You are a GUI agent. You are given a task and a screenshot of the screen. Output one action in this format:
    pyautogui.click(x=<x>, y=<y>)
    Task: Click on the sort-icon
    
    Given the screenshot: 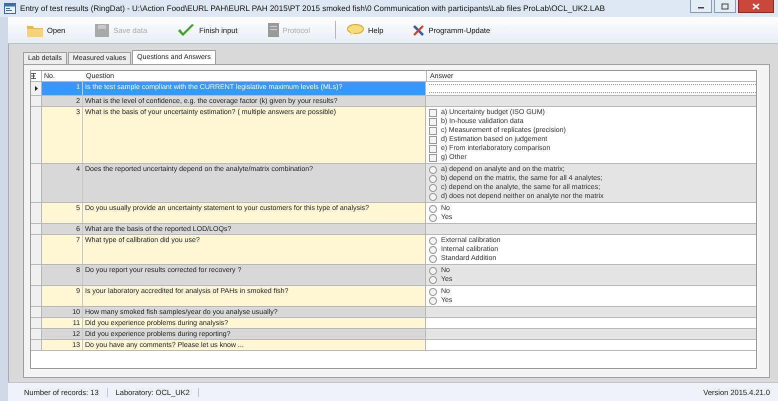 What is the action you would take?
    pyautogui.click(x=33, y=76)
    